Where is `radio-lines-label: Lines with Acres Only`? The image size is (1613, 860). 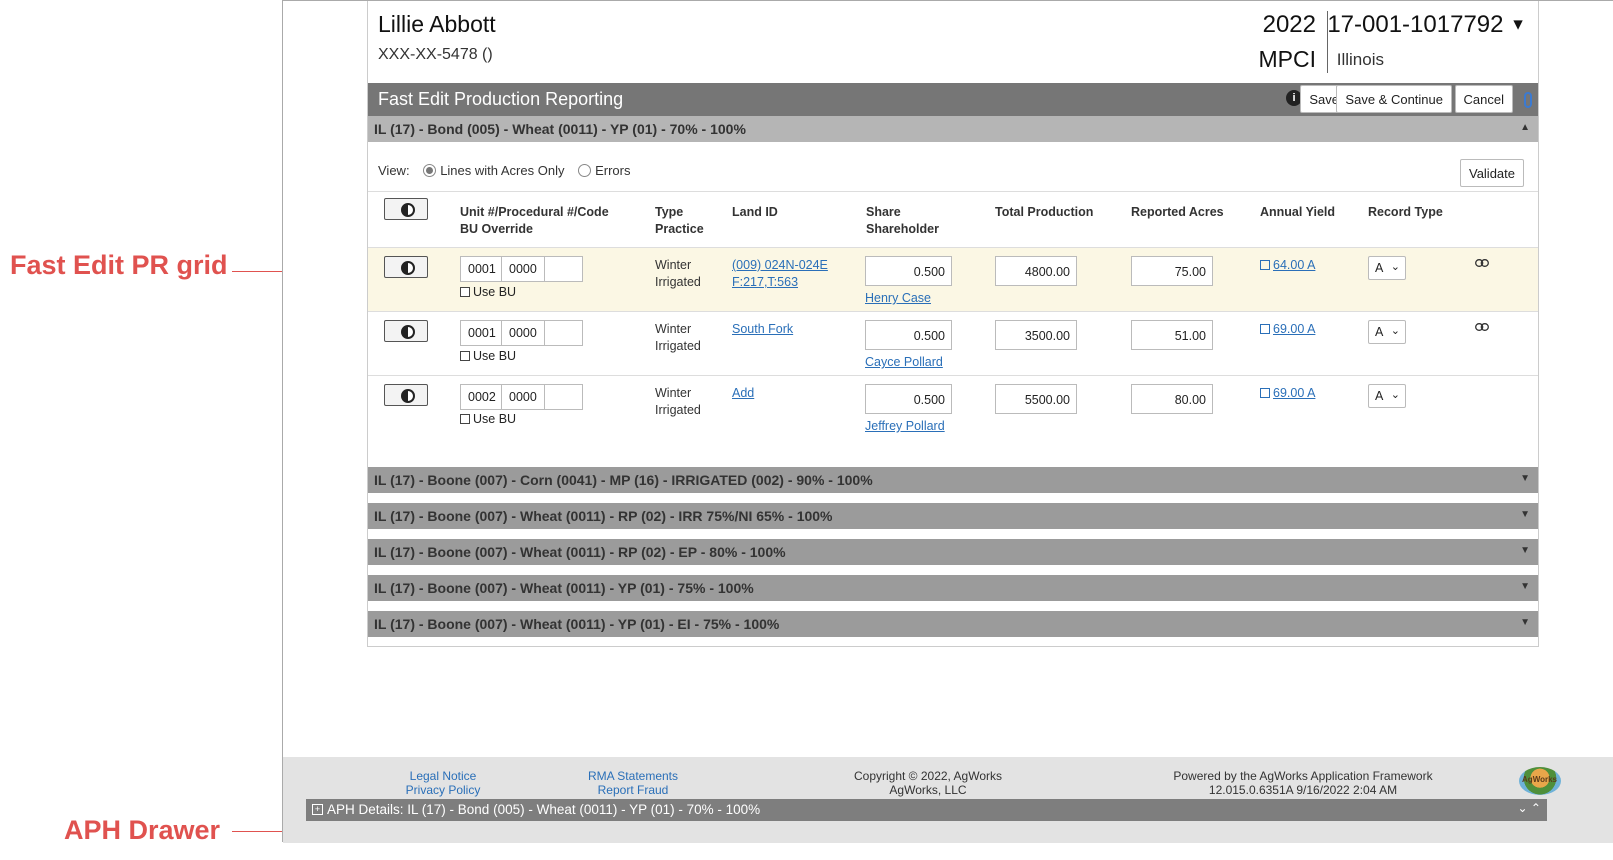 radio-lines-label: Lines with Acres Only is located at coordinates (502, 170).